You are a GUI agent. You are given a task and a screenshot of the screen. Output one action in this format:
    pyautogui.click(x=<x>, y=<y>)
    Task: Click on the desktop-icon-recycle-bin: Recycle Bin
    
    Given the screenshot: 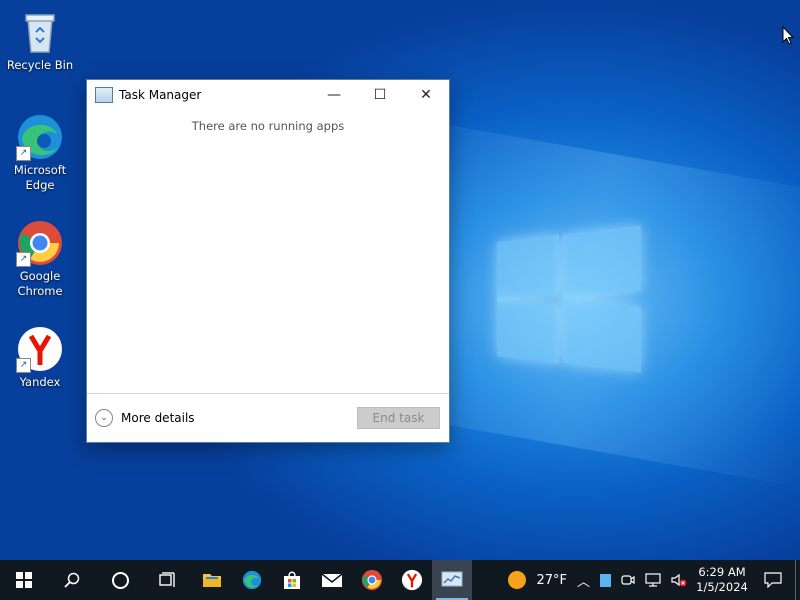 What is the action you would take?
    pyautogui.click(x=40, y=40)
    